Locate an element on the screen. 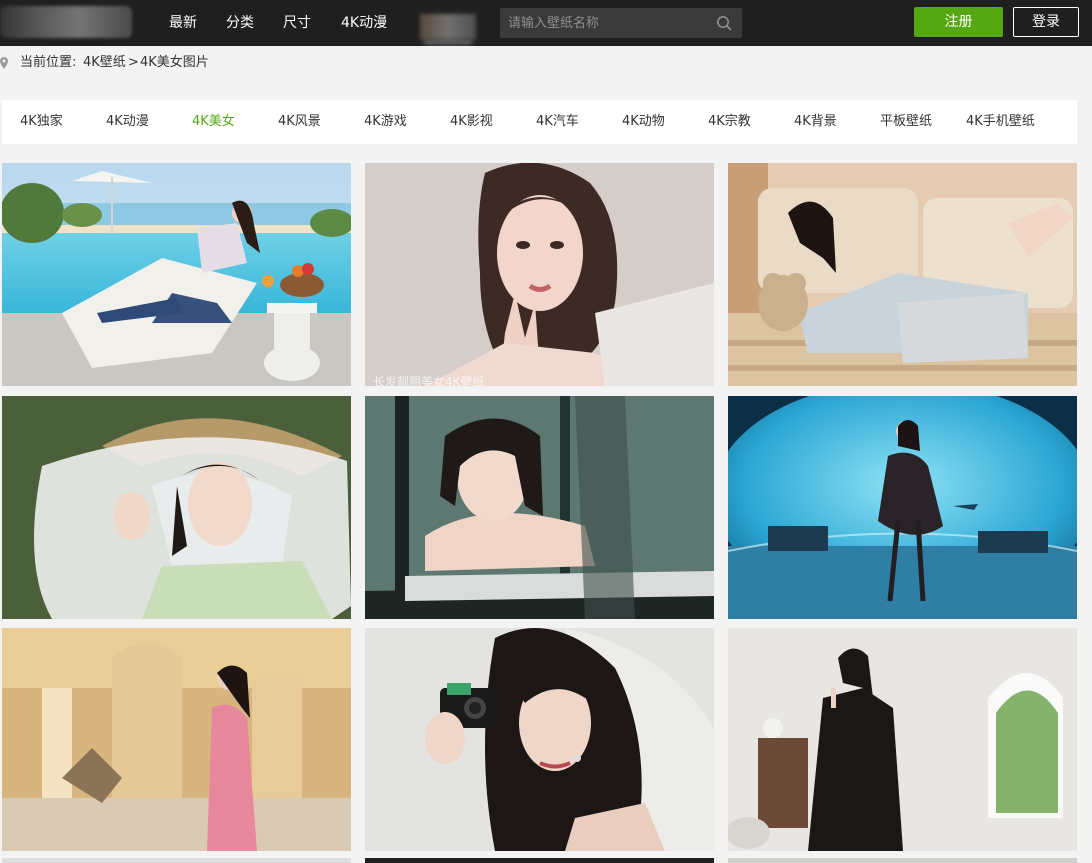 This screenshot has height=863, width=1092. login-button: 登录 is located at coordinates (1046, 22).